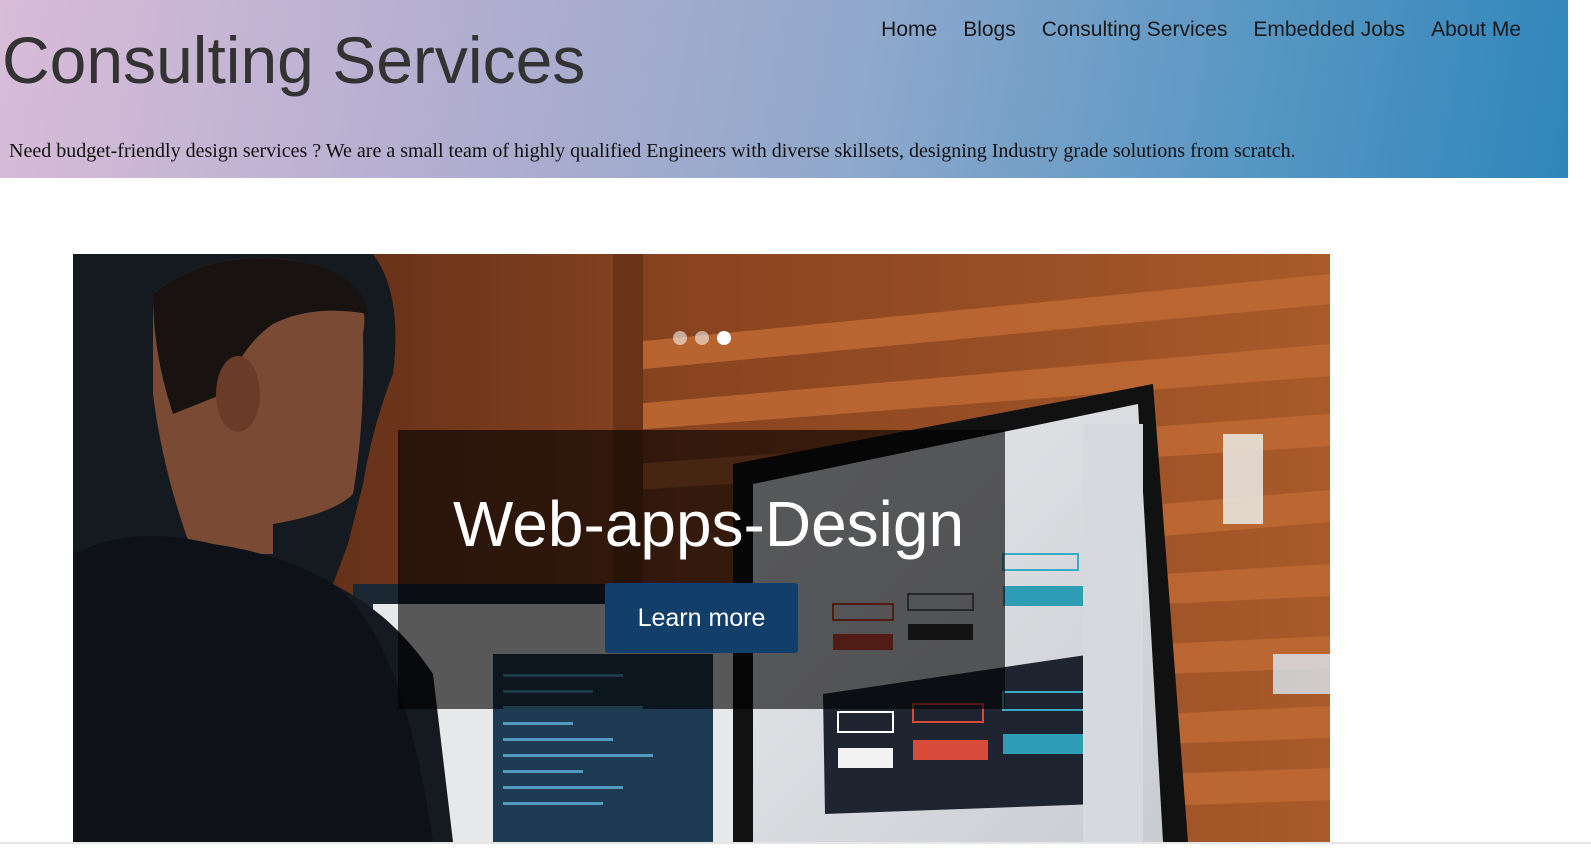 This screenshot has height=856, width=1591. Describe the element at coordinates (1135, 30) in the screenshot. I see `nav-item-consulting-services: Consulting Services` at that location.